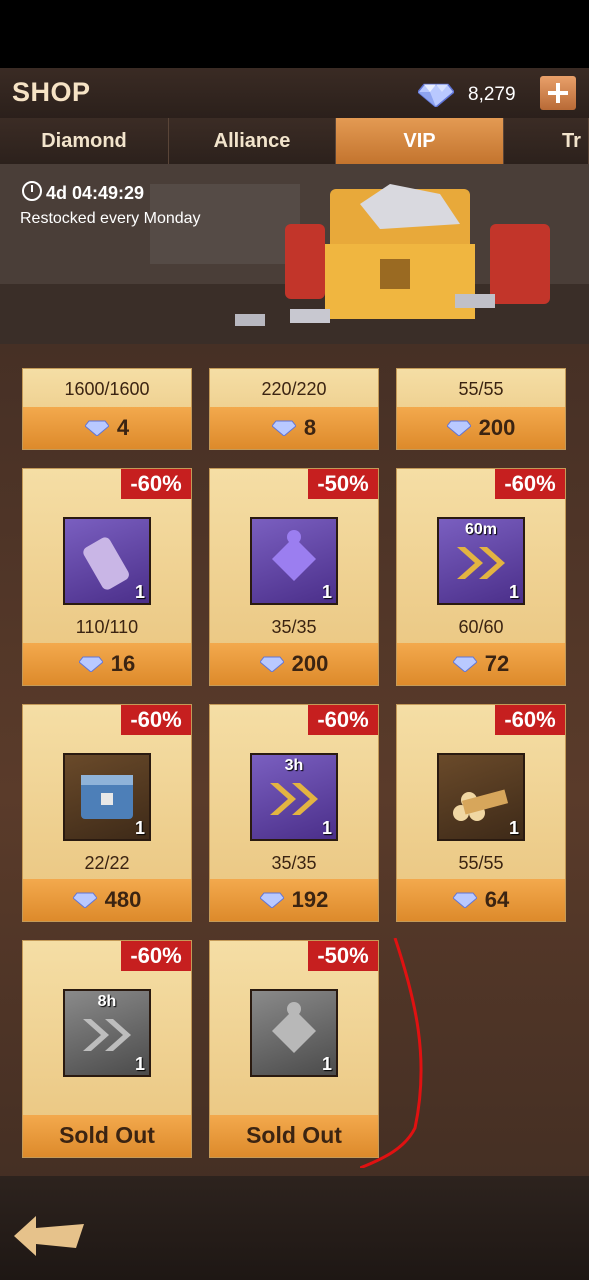  What do you see at coordinates (32, 191) in the screenshot?
I see `clock-icon` at bounding box center [32, 191].